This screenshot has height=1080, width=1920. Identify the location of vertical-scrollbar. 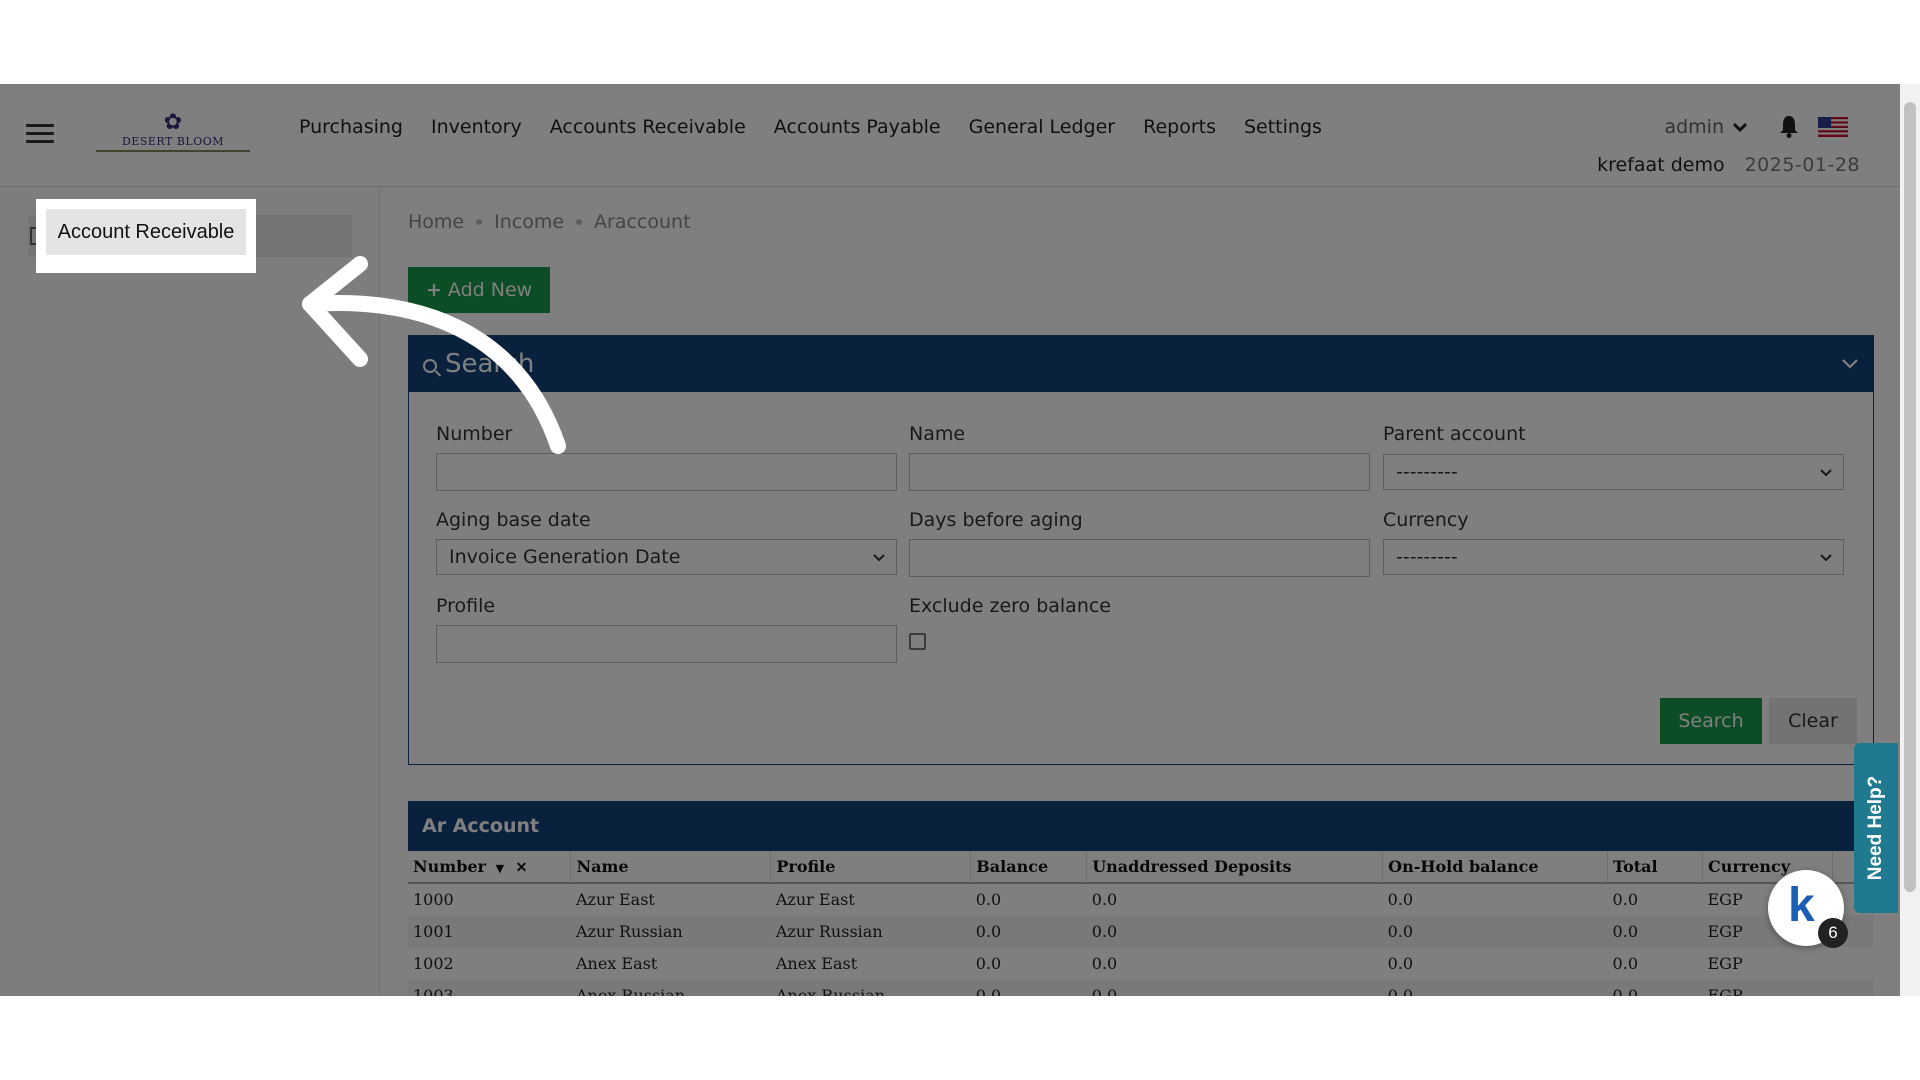
(1910, 540).